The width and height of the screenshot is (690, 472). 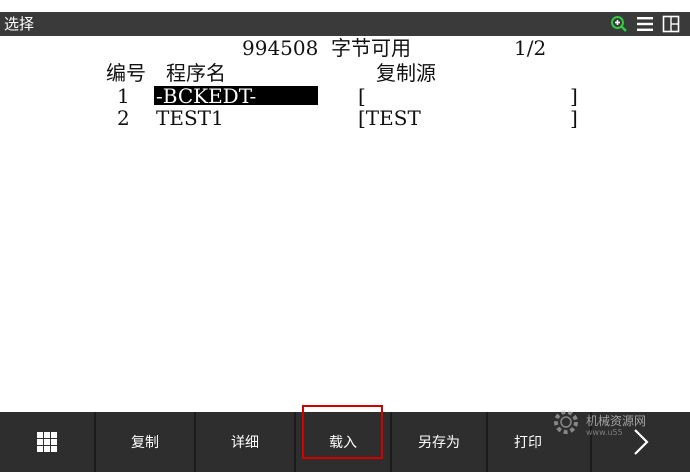 I want to click on bytes-free-label: 字节可用, so click(x=371, y=48).